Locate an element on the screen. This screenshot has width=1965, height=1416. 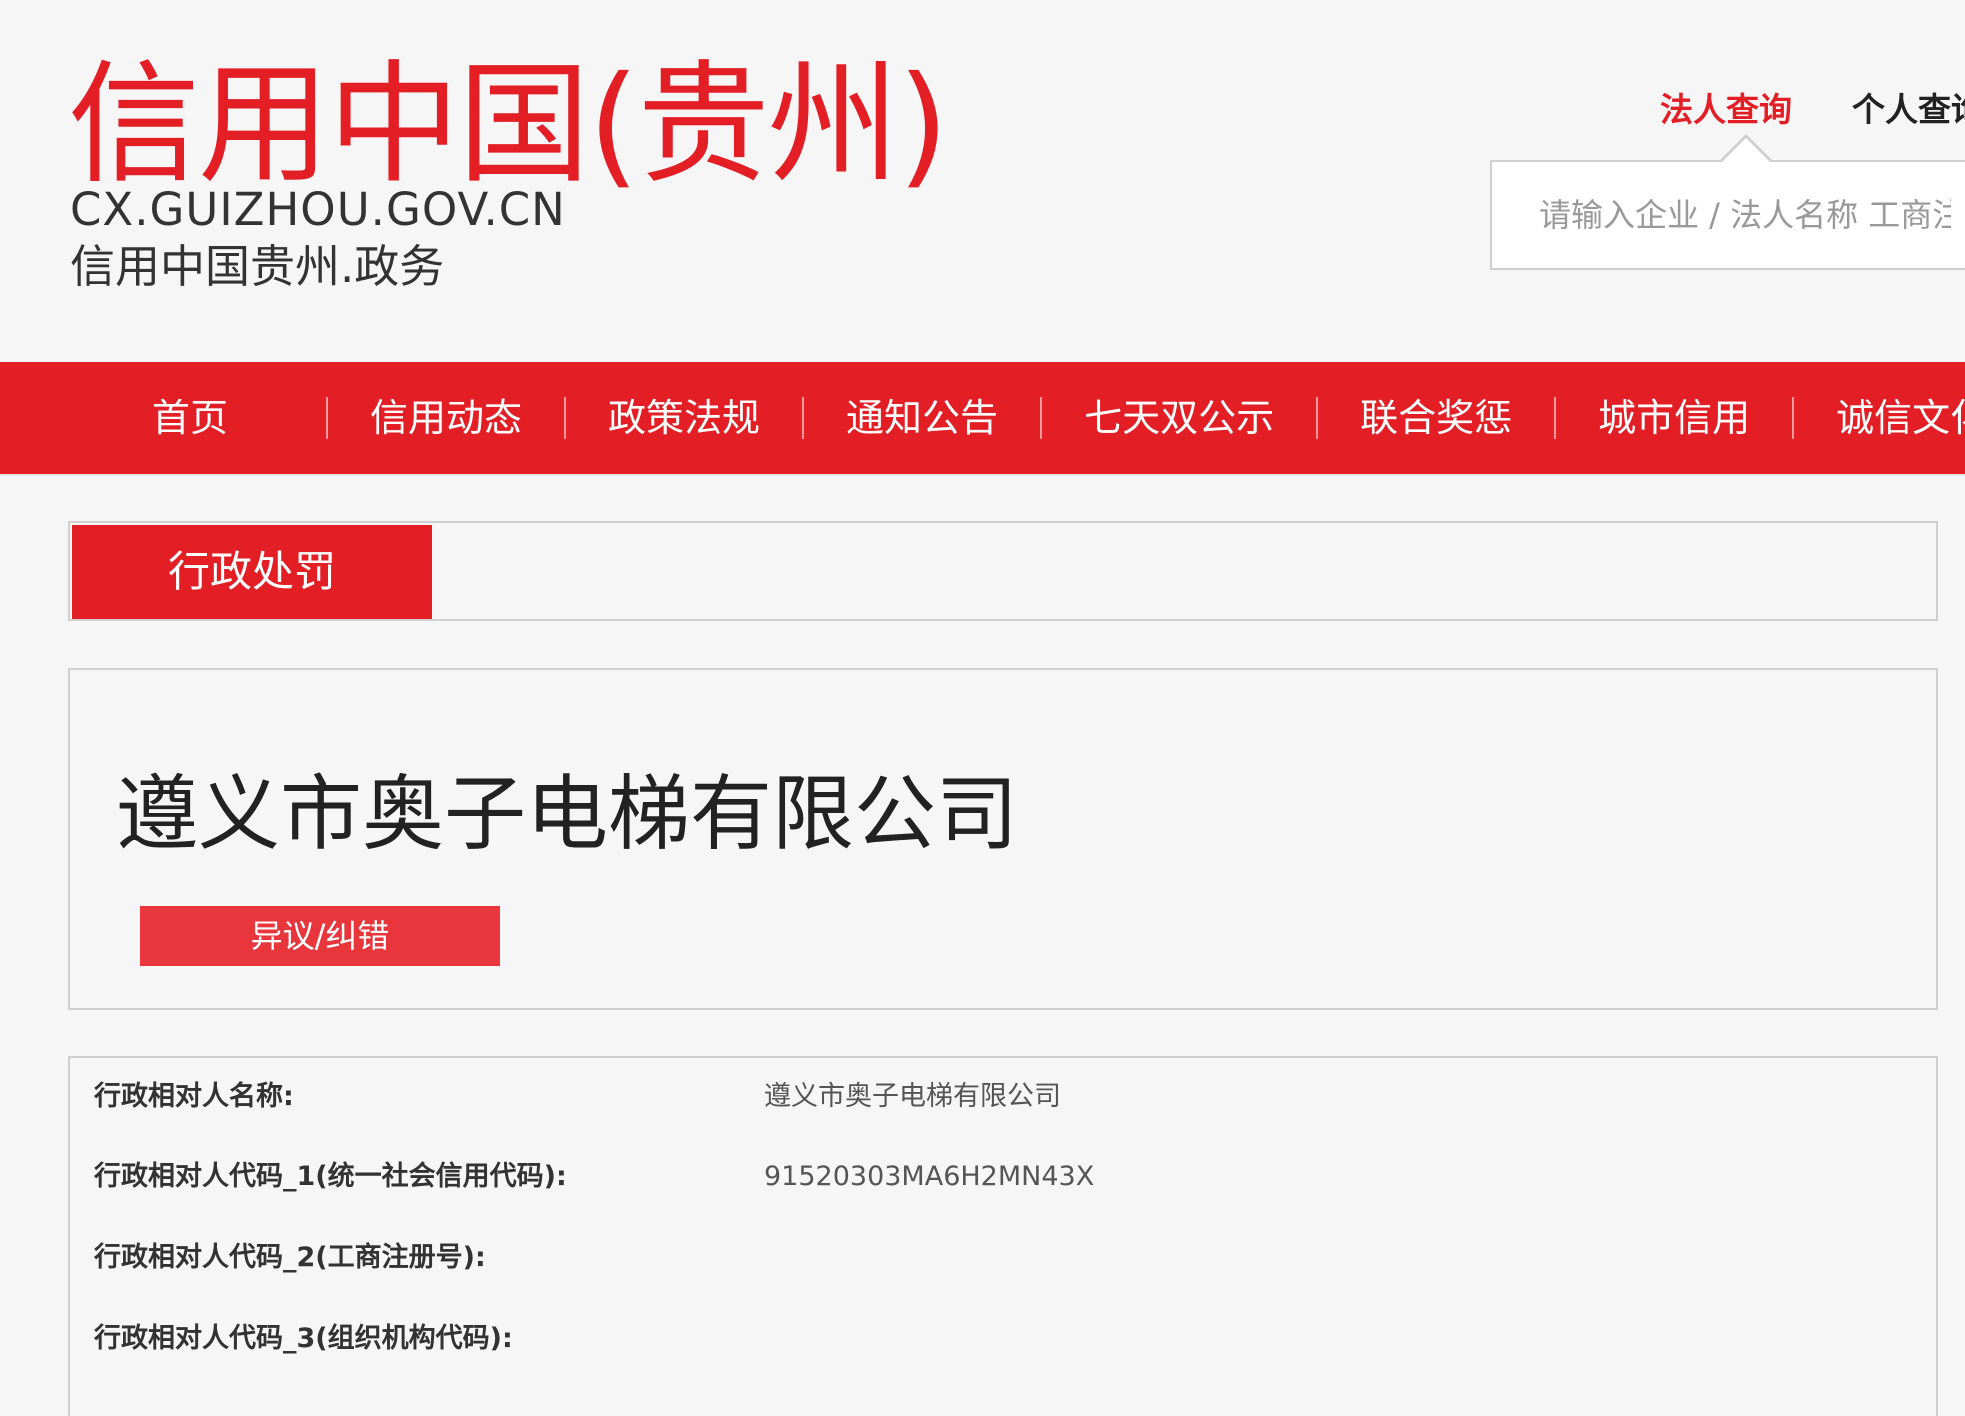
nav-item-integrity-culture: 诚信文化 is located at coordinates (1886, 418).